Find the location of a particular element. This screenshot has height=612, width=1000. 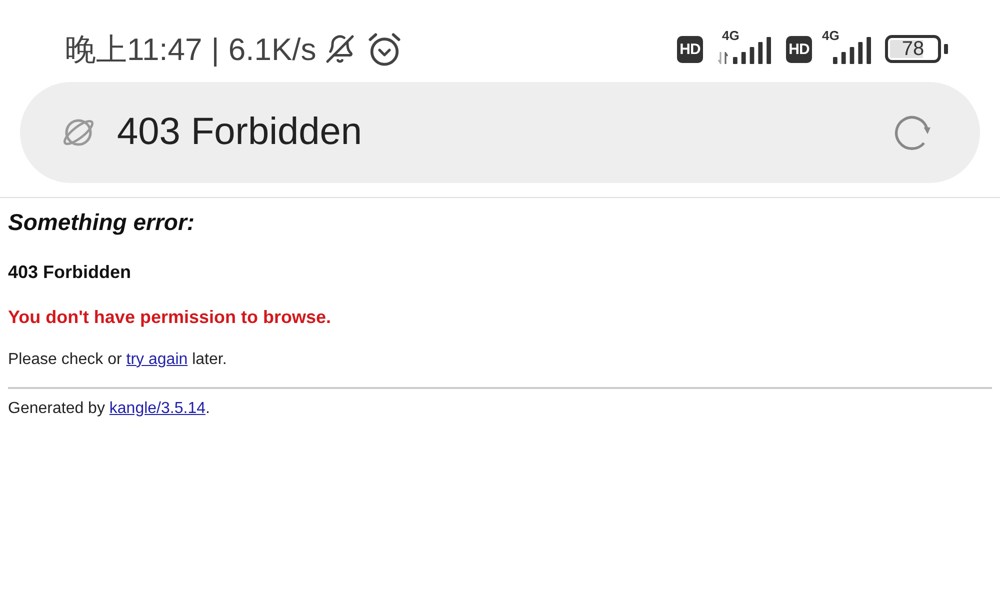

alarm-clock-icon is located at coordinates (385, 49).